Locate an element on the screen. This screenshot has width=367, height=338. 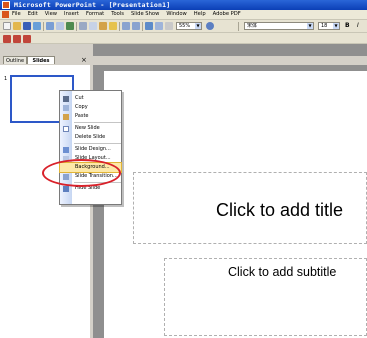
menu-file: File is located at coordinates (16, 14).